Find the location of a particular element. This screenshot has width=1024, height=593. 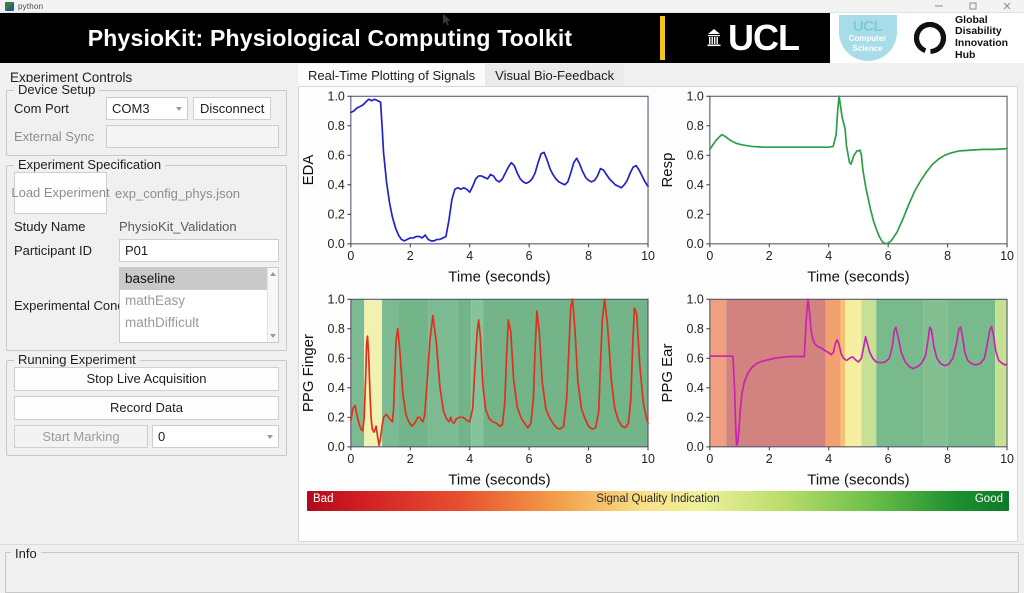

signal-quality-indicator: Bad Signal Quality Indication Good is located at coordinates (658, 501).